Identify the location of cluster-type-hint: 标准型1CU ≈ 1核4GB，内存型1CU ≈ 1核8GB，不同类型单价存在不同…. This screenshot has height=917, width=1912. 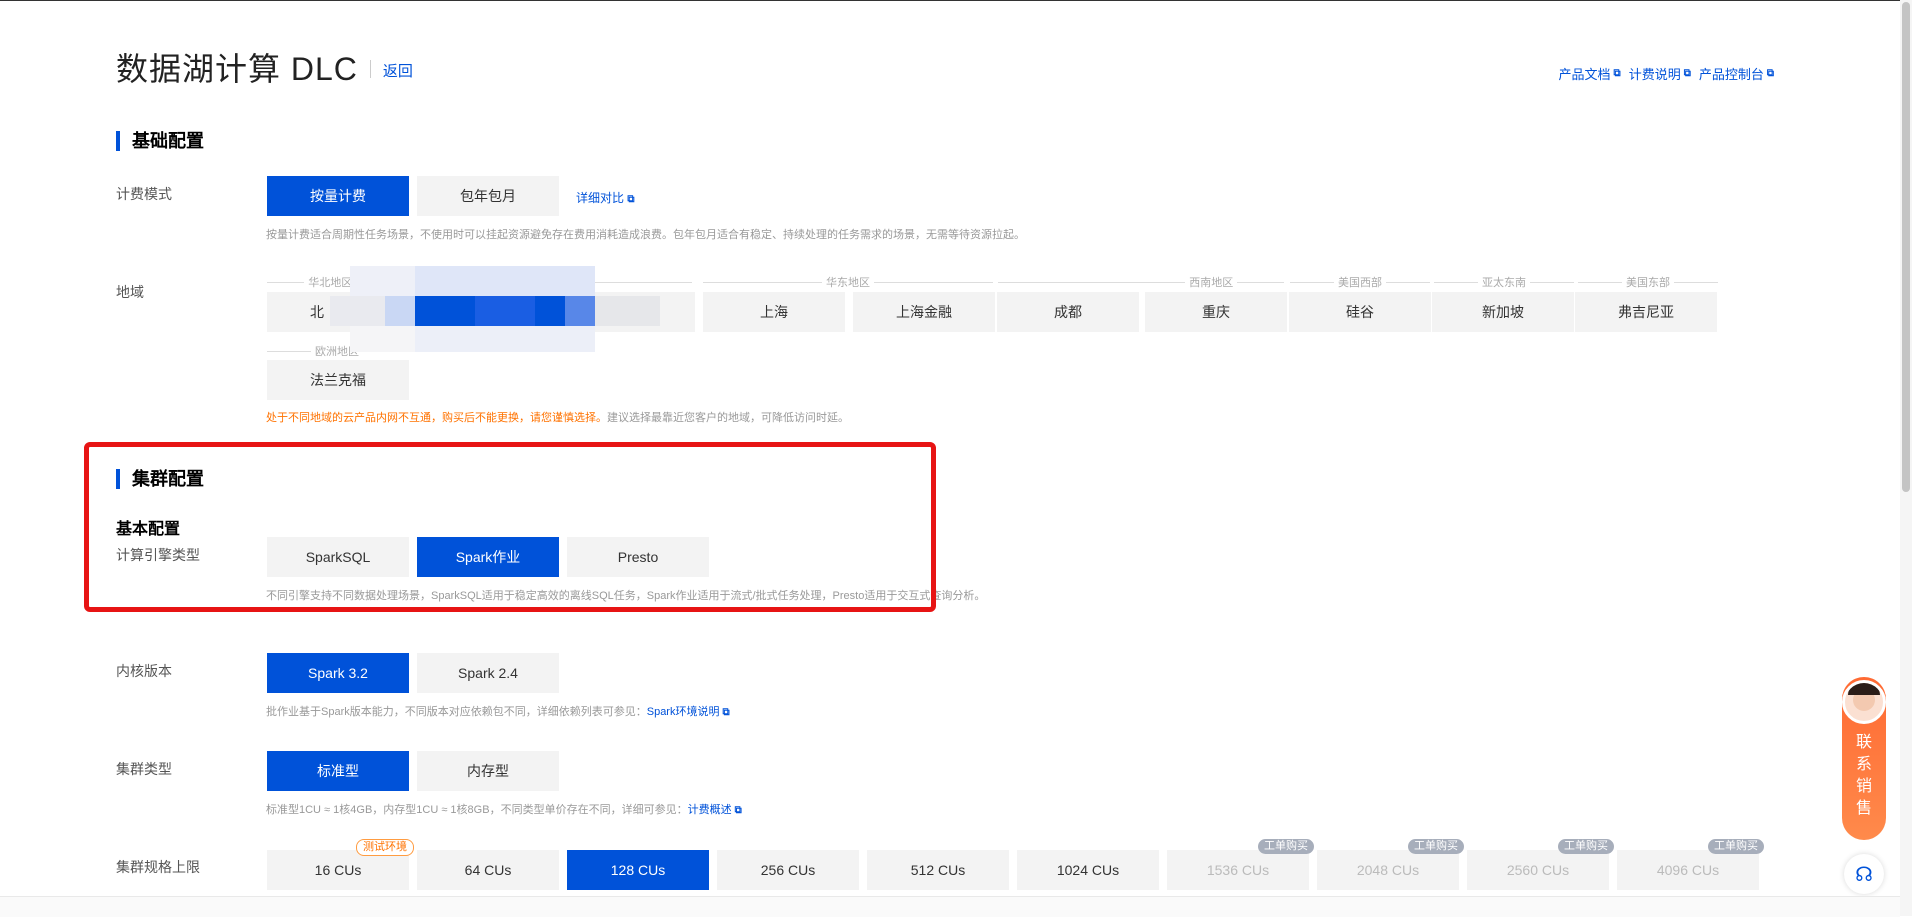
(504, 810).